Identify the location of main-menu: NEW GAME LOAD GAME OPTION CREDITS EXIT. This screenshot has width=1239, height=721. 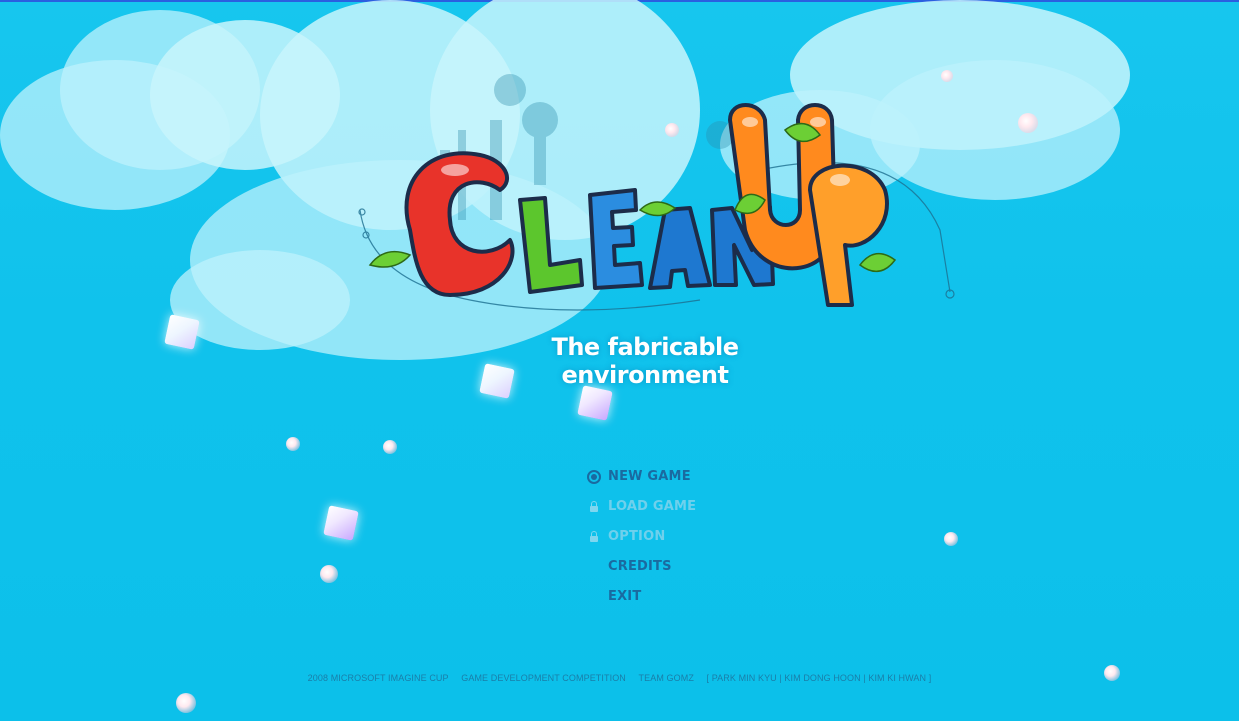
(640, 541).